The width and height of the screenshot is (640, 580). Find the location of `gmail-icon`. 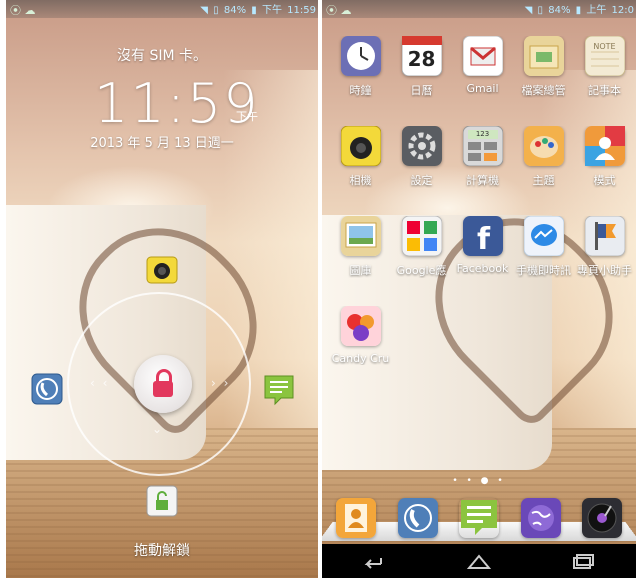

gmail-icon is located at coordinates (482, 56).